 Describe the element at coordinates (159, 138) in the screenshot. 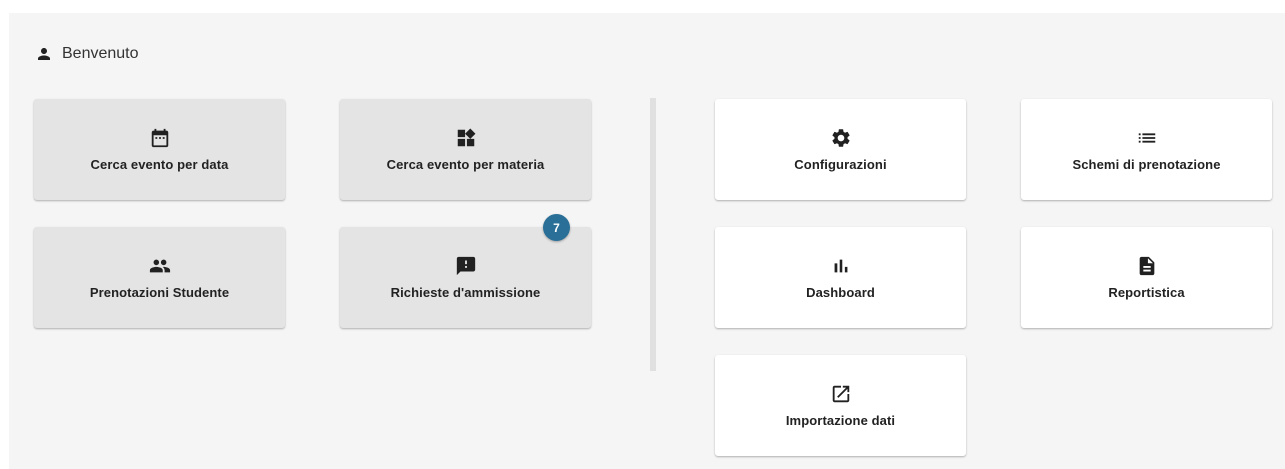

I see `calendar-icon` at that location.